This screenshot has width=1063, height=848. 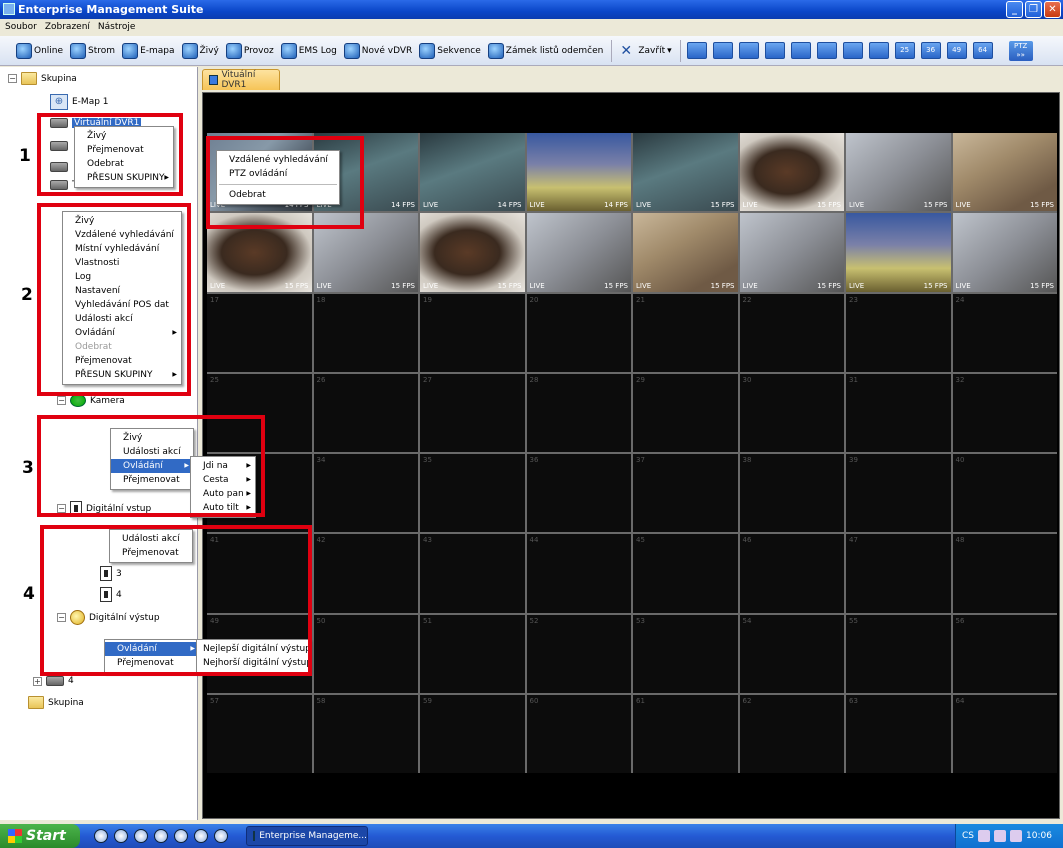 I want to click on camera-cell-empty: 23, so click(x=898, y=332).